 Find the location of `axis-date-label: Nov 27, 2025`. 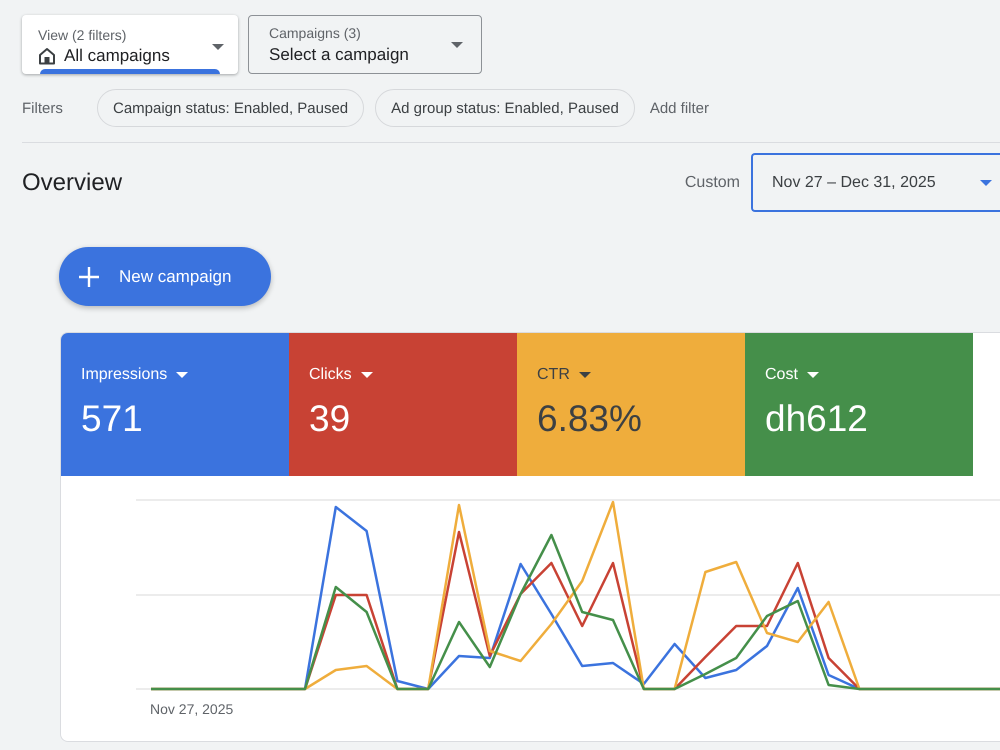

axis-date-label: Nov 27, 2025 is located at coordinates (191, 709).